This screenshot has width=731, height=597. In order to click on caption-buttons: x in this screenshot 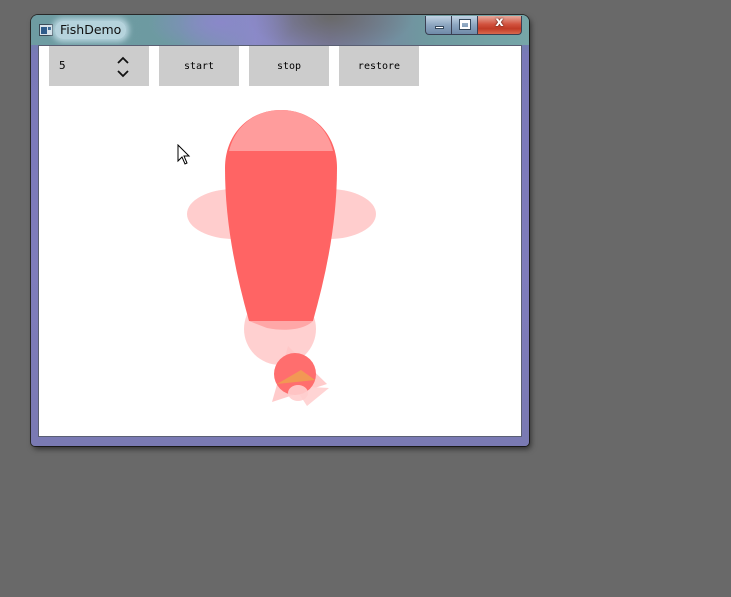, I will do `click(473, 25)`.